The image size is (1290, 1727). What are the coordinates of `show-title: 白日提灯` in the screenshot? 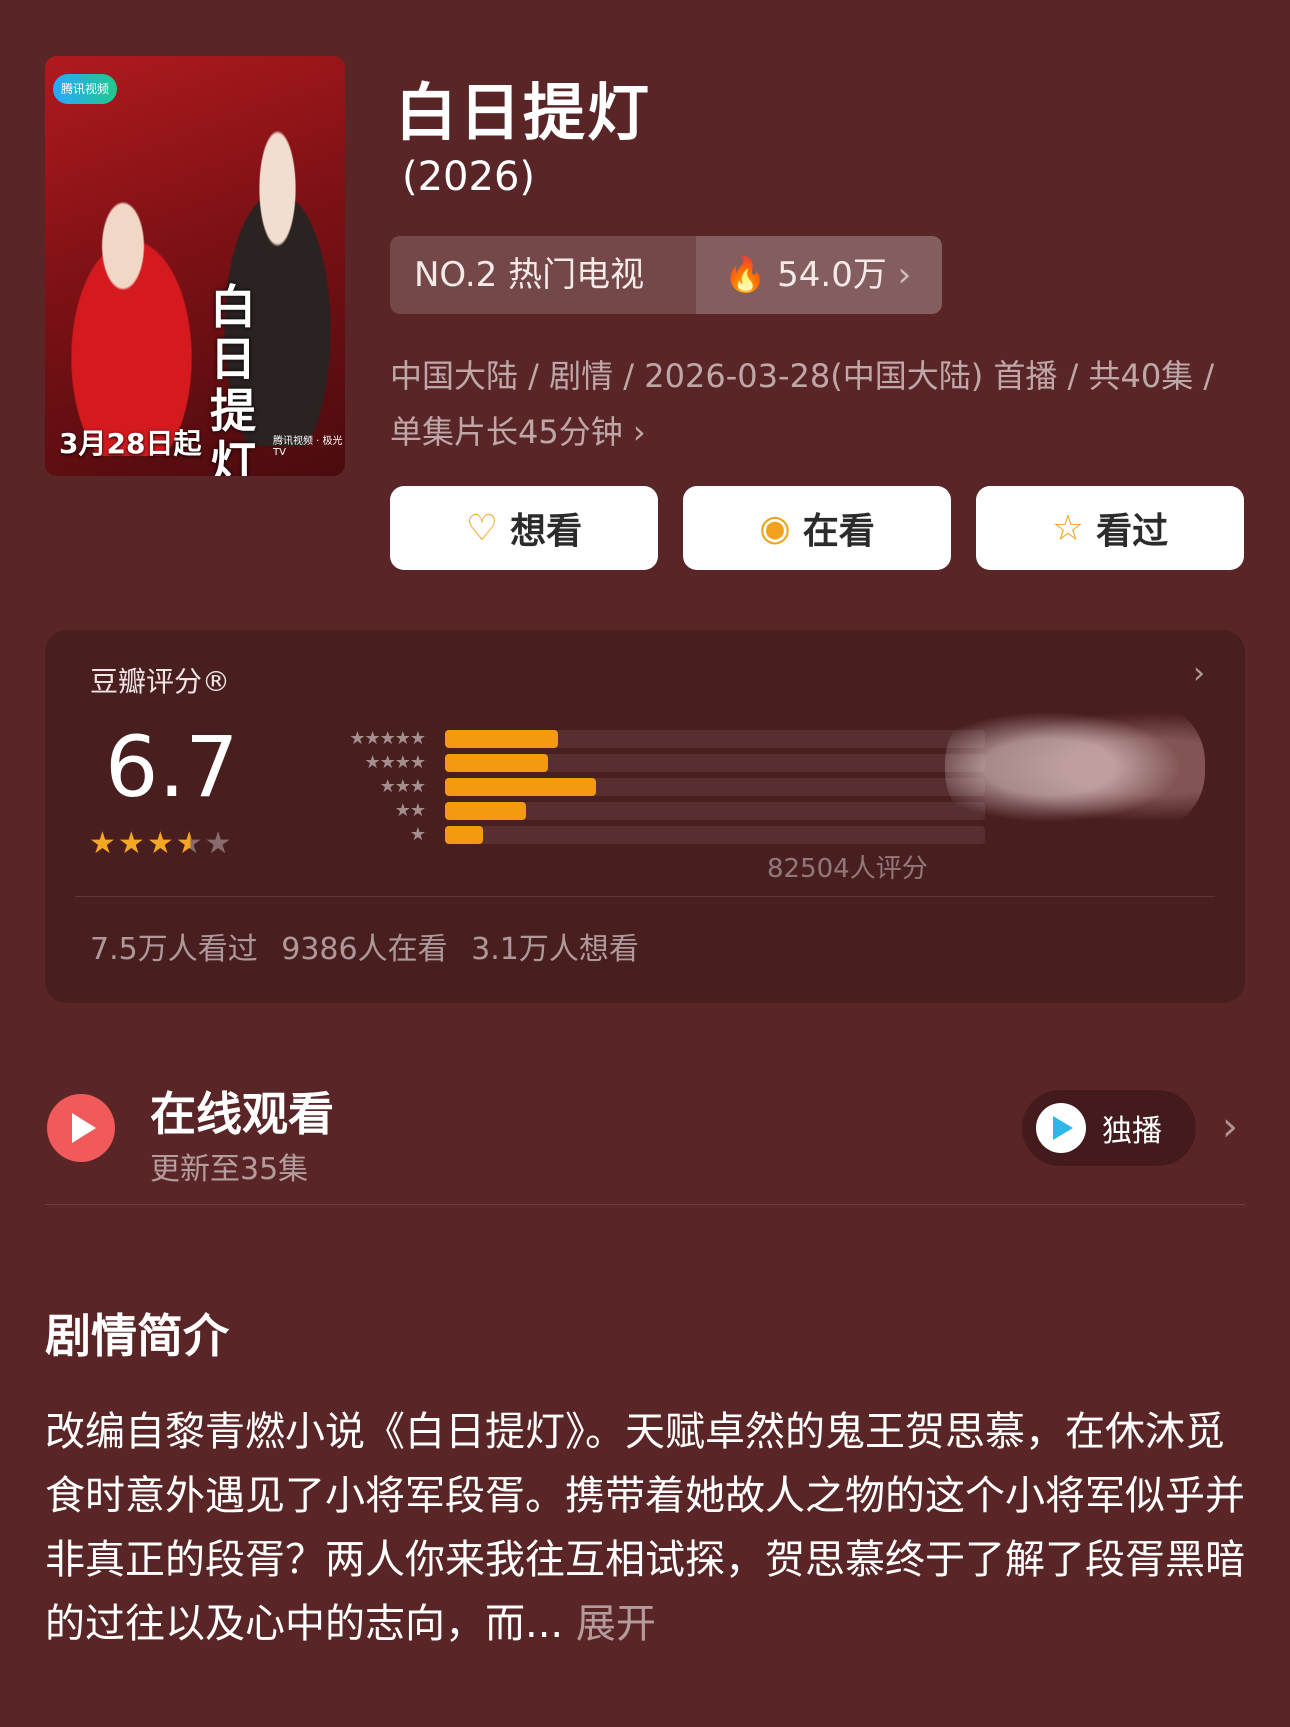 It's located at (523, 112).